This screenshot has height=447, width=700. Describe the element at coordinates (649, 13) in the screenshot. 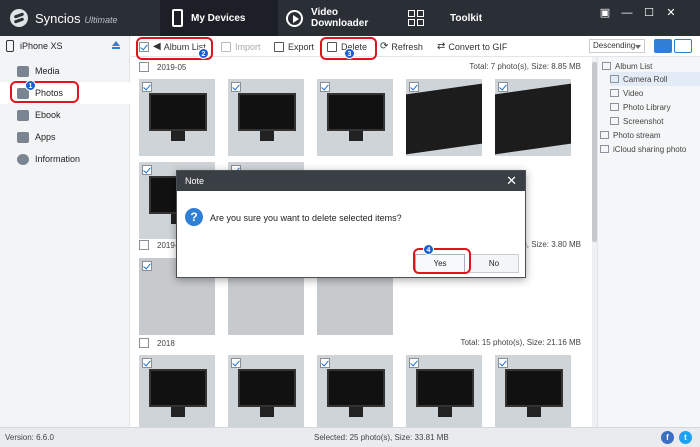

I see `maximize-button: ☐` at that location.